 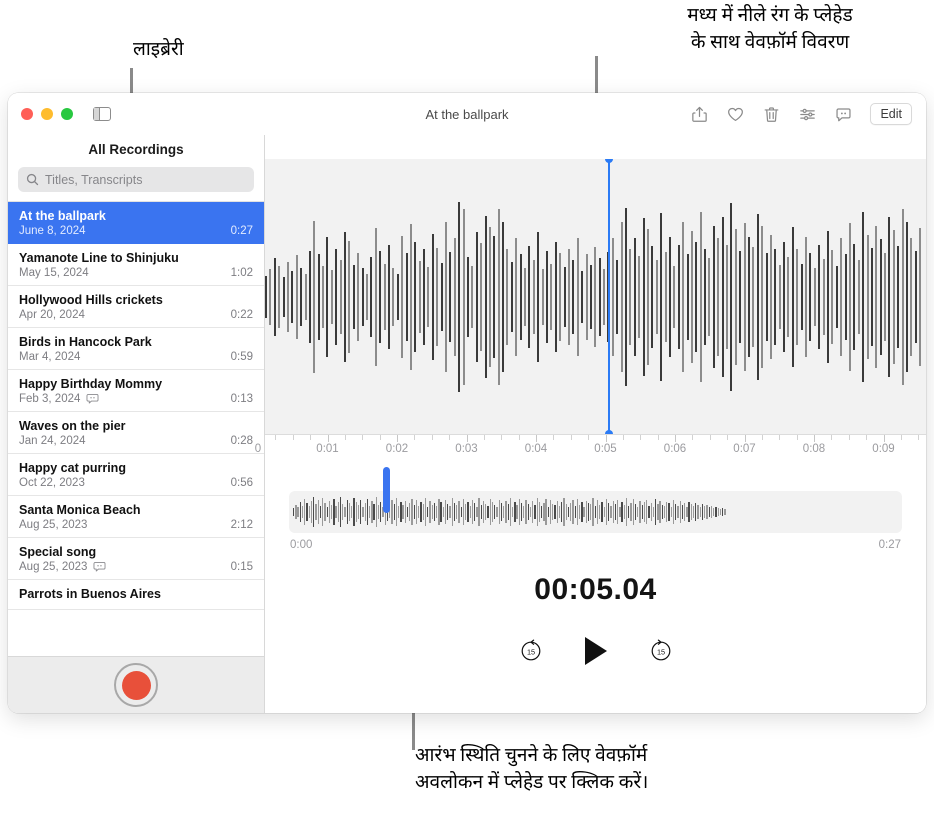 What do you see at coordinates (807, 114) in the screenshot?
I see `enhance-sliders-icon` at bounding box center [807, 114].